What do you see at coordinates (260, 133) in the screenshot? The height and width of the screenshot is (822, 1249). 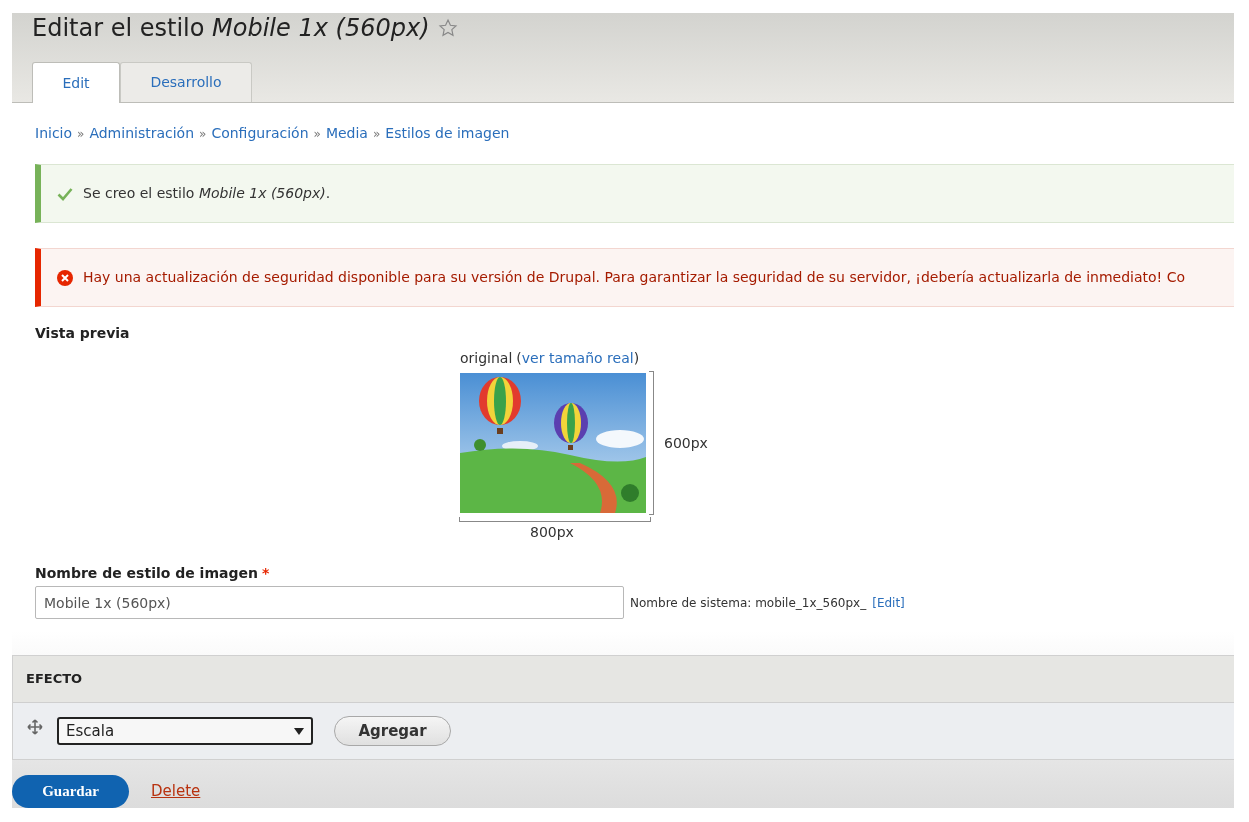 I see `breadcrumb-link: Configuración` at bounding box center [260, 133].